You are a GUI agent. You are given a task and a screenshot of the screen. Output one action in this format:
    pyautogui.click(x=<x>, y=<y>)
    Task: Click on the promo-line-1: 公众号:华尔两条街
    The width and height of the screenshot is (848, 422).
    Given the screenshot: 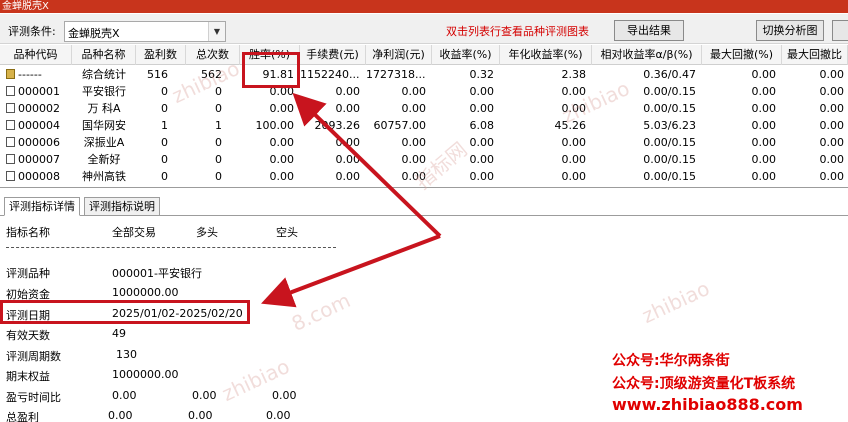 What is the action you would take?
    pyautogui.click(x=671, y=361)
    